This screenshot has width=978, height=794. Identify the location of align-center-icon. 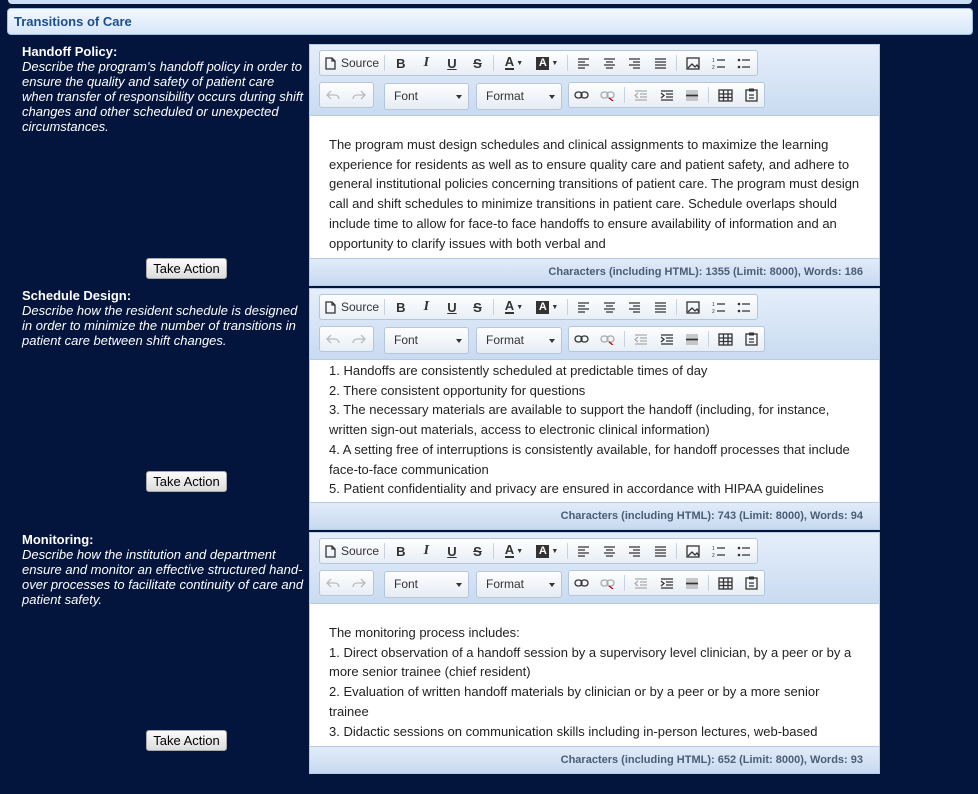
(609, 551).